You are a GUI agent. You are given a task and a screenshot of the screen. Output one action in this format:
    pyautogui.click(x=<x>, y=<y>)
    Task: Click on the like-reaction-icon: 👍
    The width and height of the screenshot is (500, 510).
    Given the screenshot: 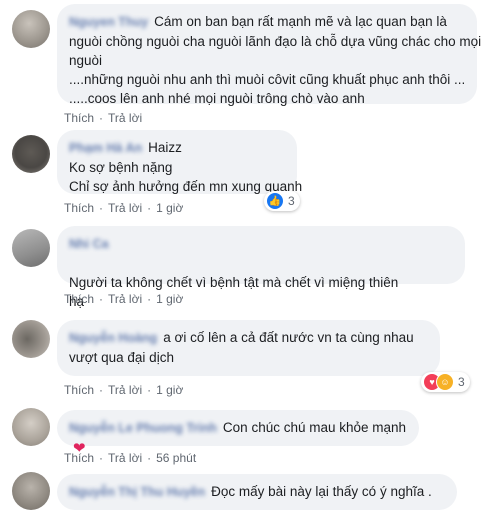 What is the action you would take?
    pyautogui.click(x=275, y=201)
    